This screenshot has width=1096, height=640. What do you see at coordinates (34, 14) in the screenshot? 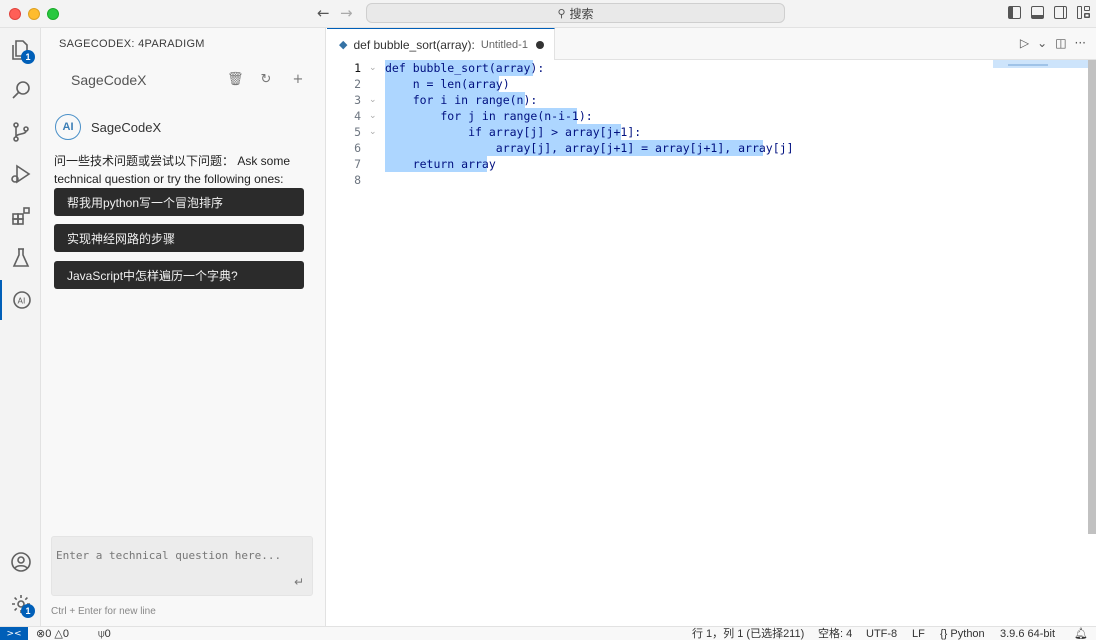
I see `minimize-window-button` at bounding box center [34, 14].